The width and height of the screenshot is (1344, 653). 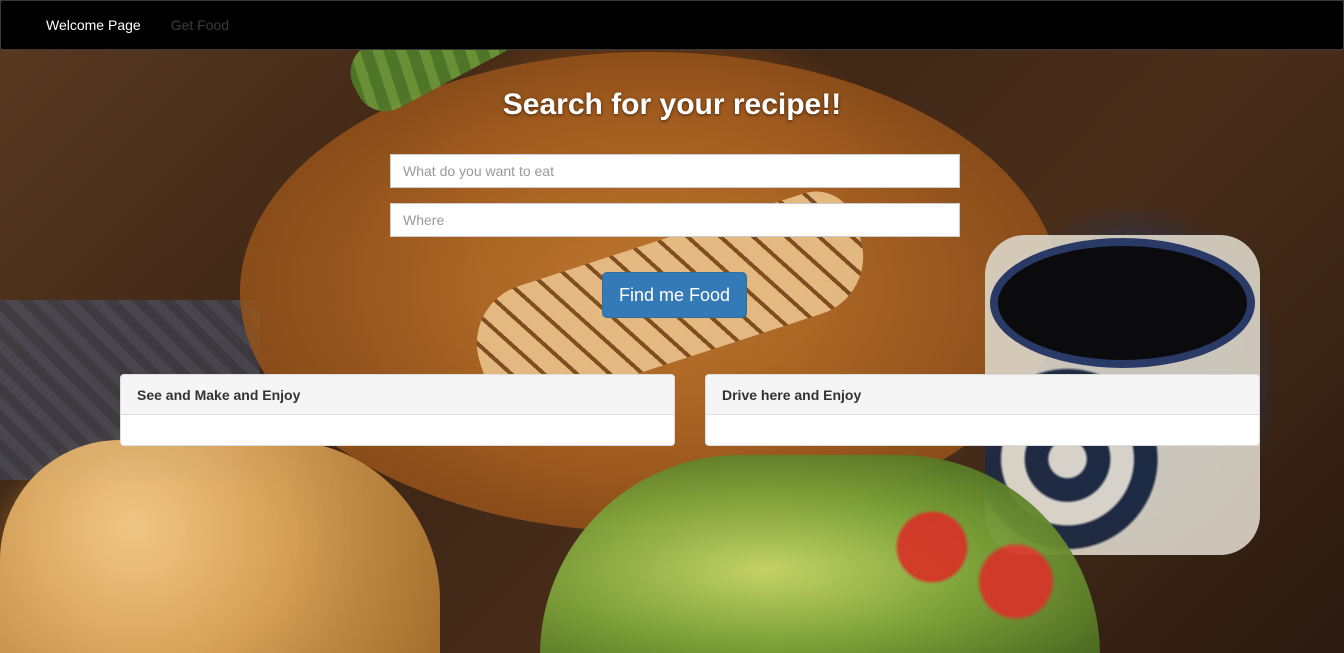 What do you see at coordinates (982, 430) in the screenshot?
I see `restaurant-panel-body` at bounding box center [982, 430].